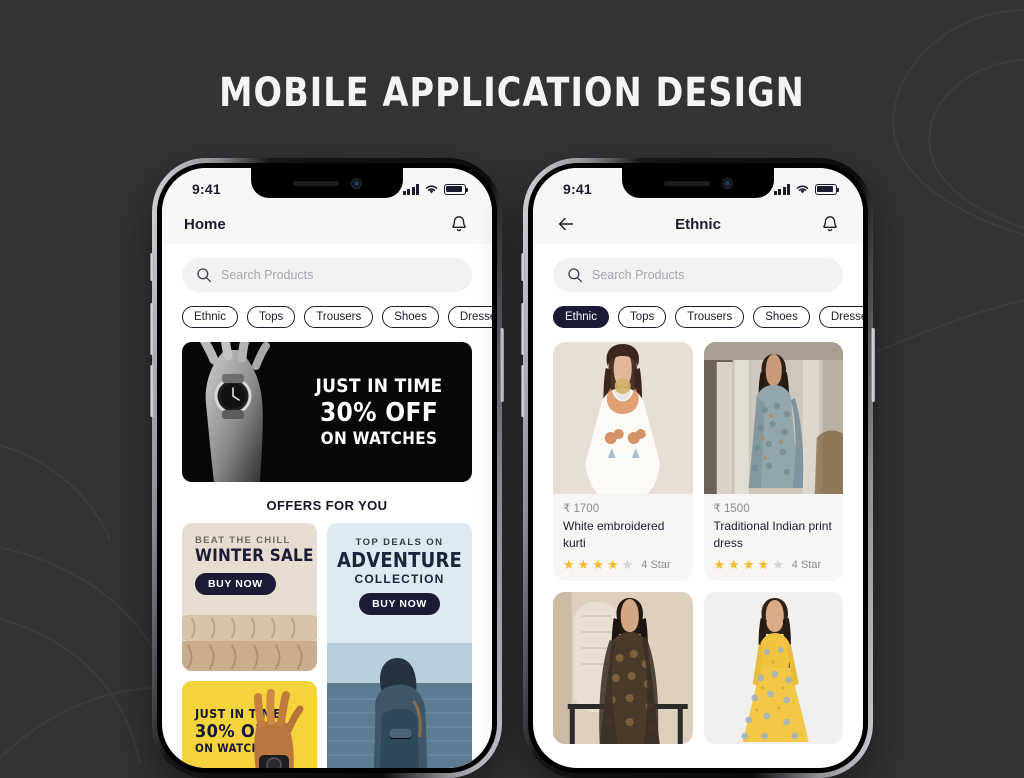 This screenshot has height=778, width=1024. What do you see at coordinates (731, 509) in the screenshot?
I see `product-price-2: ₹ 1500` at bounding box center [731, 509].